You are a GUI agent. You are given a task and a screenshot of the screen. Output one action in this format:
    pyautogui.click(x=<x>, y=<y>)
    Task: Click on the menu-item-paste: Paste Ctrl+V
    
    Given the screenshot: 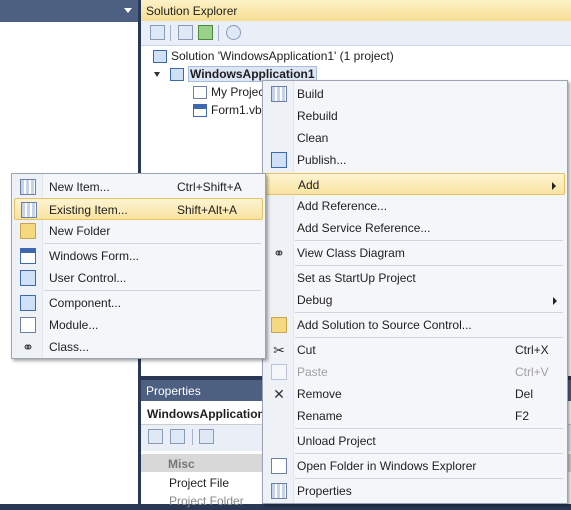 What is the action you would take?
    pyautogui.click(x=415, y=372)
    